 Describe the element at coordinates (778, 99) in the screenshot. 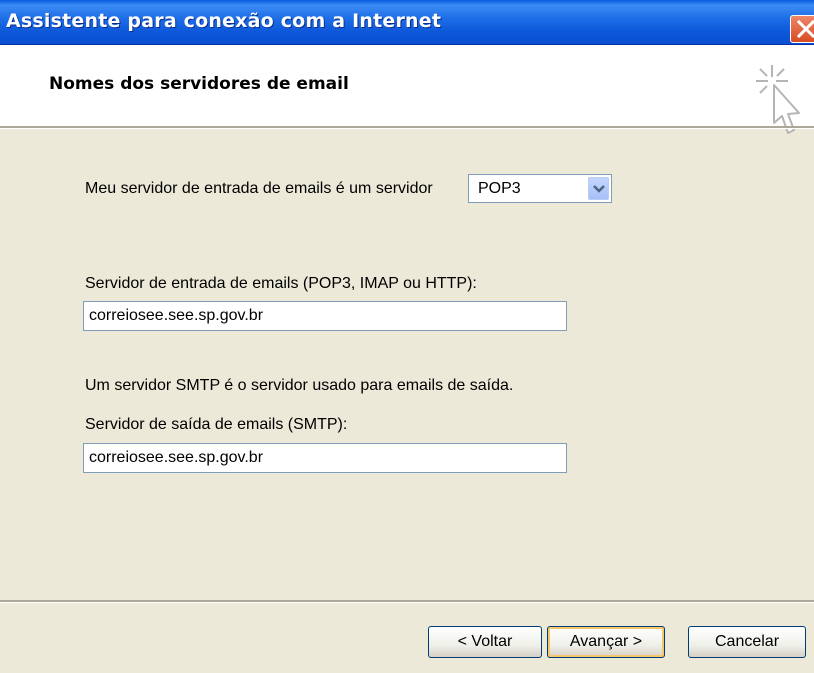

I see `cursor-sparkle-icon` at that location.